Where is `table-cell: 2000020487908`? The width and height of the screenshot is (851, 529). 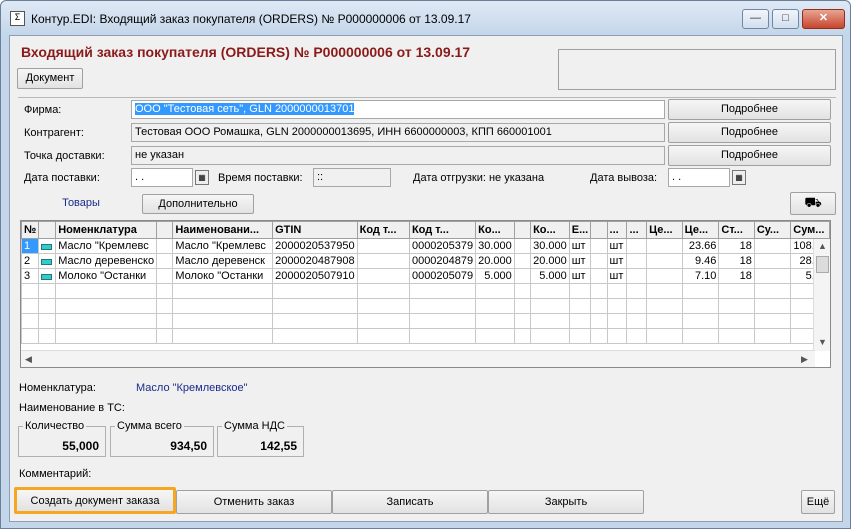
table-cell: 2000020487908 is located at coordinates (315, 261).